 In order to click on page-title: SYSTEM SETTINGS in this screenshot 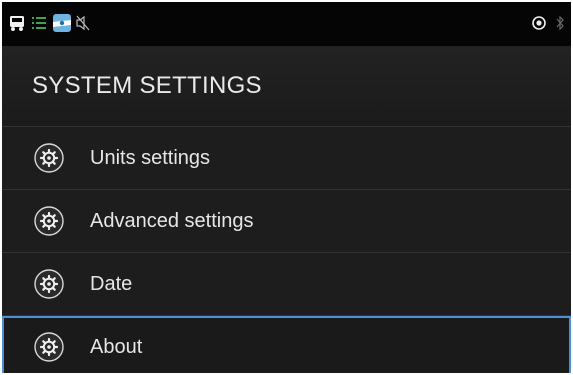, I will do `click(147, 85)`.